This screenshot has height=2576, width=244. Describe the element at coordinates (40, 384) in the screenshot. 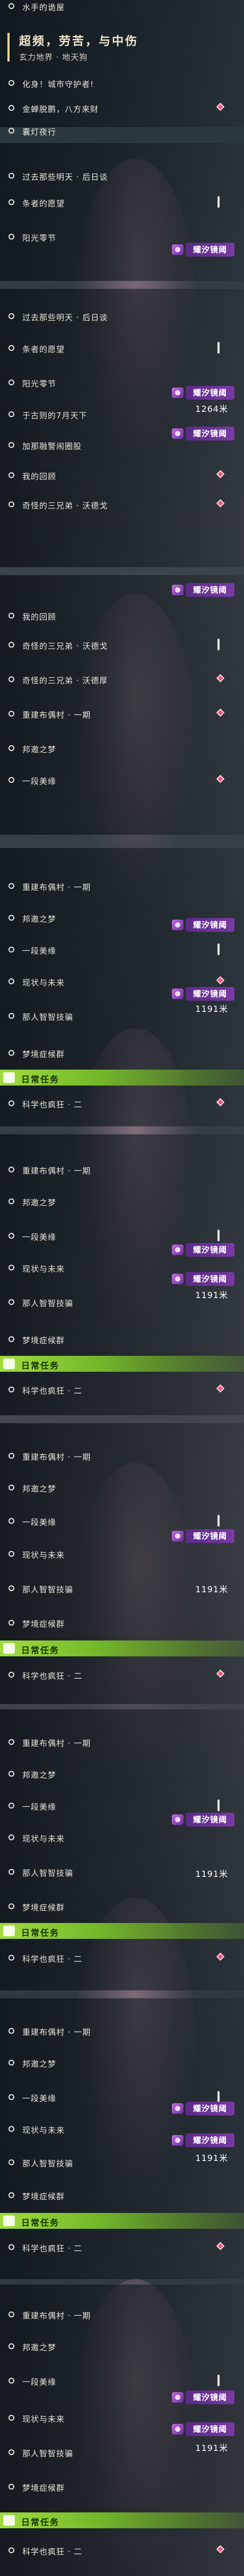

I see `quest-title: 阳光零节` at that location.